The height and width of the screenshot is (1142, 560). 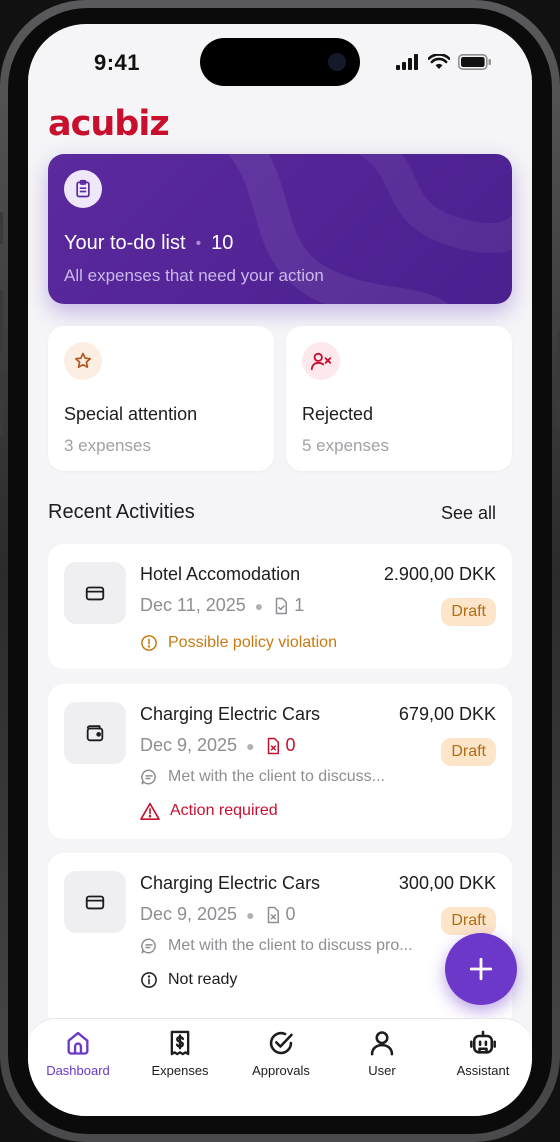 What do you see at coordinates (193, 605) in the screenshot?
I see `activity-date: Dec 11, 2025` at bounding box center [193, 605].